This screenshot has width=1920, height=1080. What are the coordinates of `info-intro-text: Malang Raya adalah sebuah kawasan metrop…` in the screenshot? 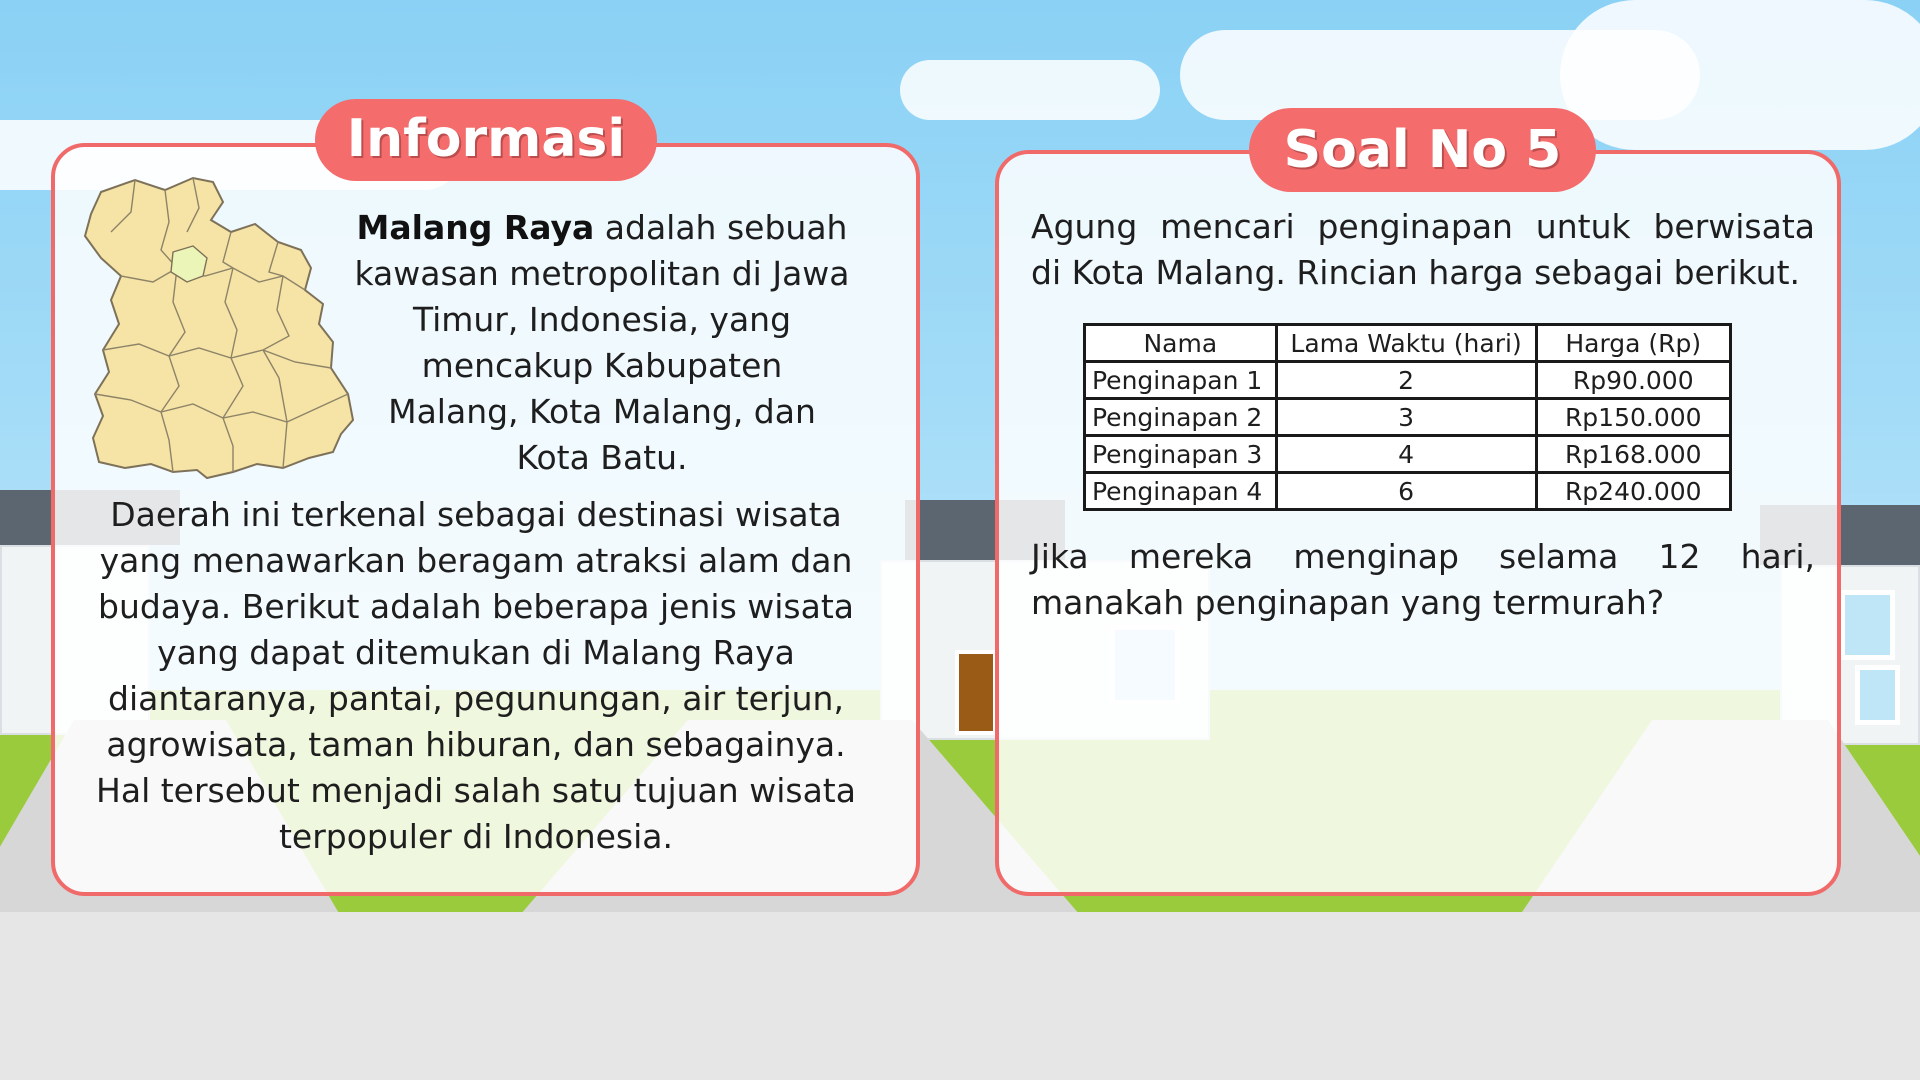 It's located at (602, 343).